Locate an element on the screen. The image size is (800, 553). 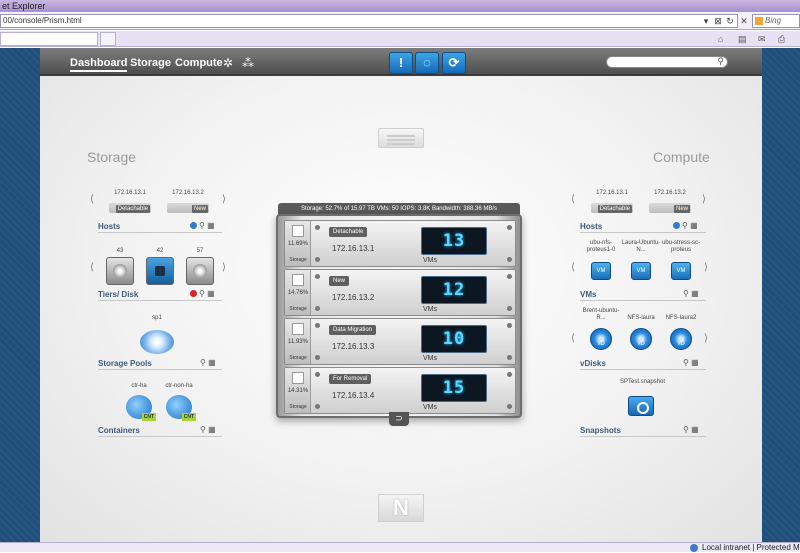
storage-pool-icon is located at coordinates (157, 342).